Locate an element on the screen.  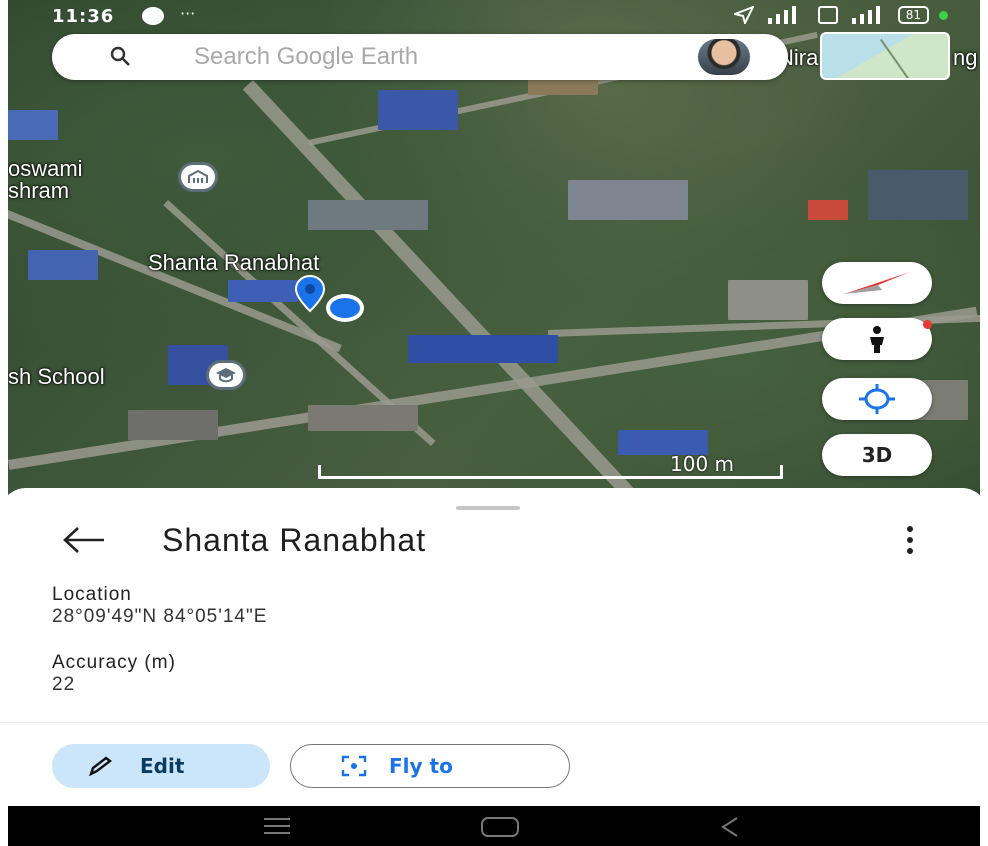
volte-icon is located at coordinates (827, 15).